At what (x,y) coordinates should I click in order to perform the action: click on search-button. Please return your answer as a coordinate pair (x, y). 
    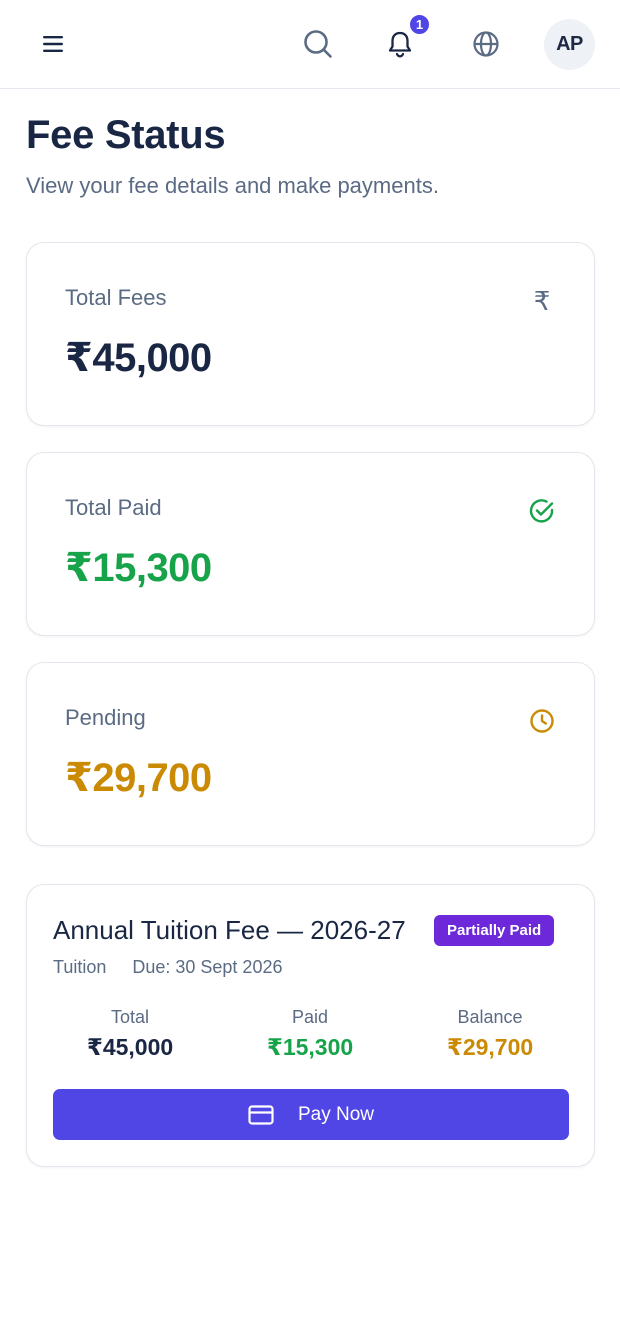
    Looking at the image, I should click on (318, 44).